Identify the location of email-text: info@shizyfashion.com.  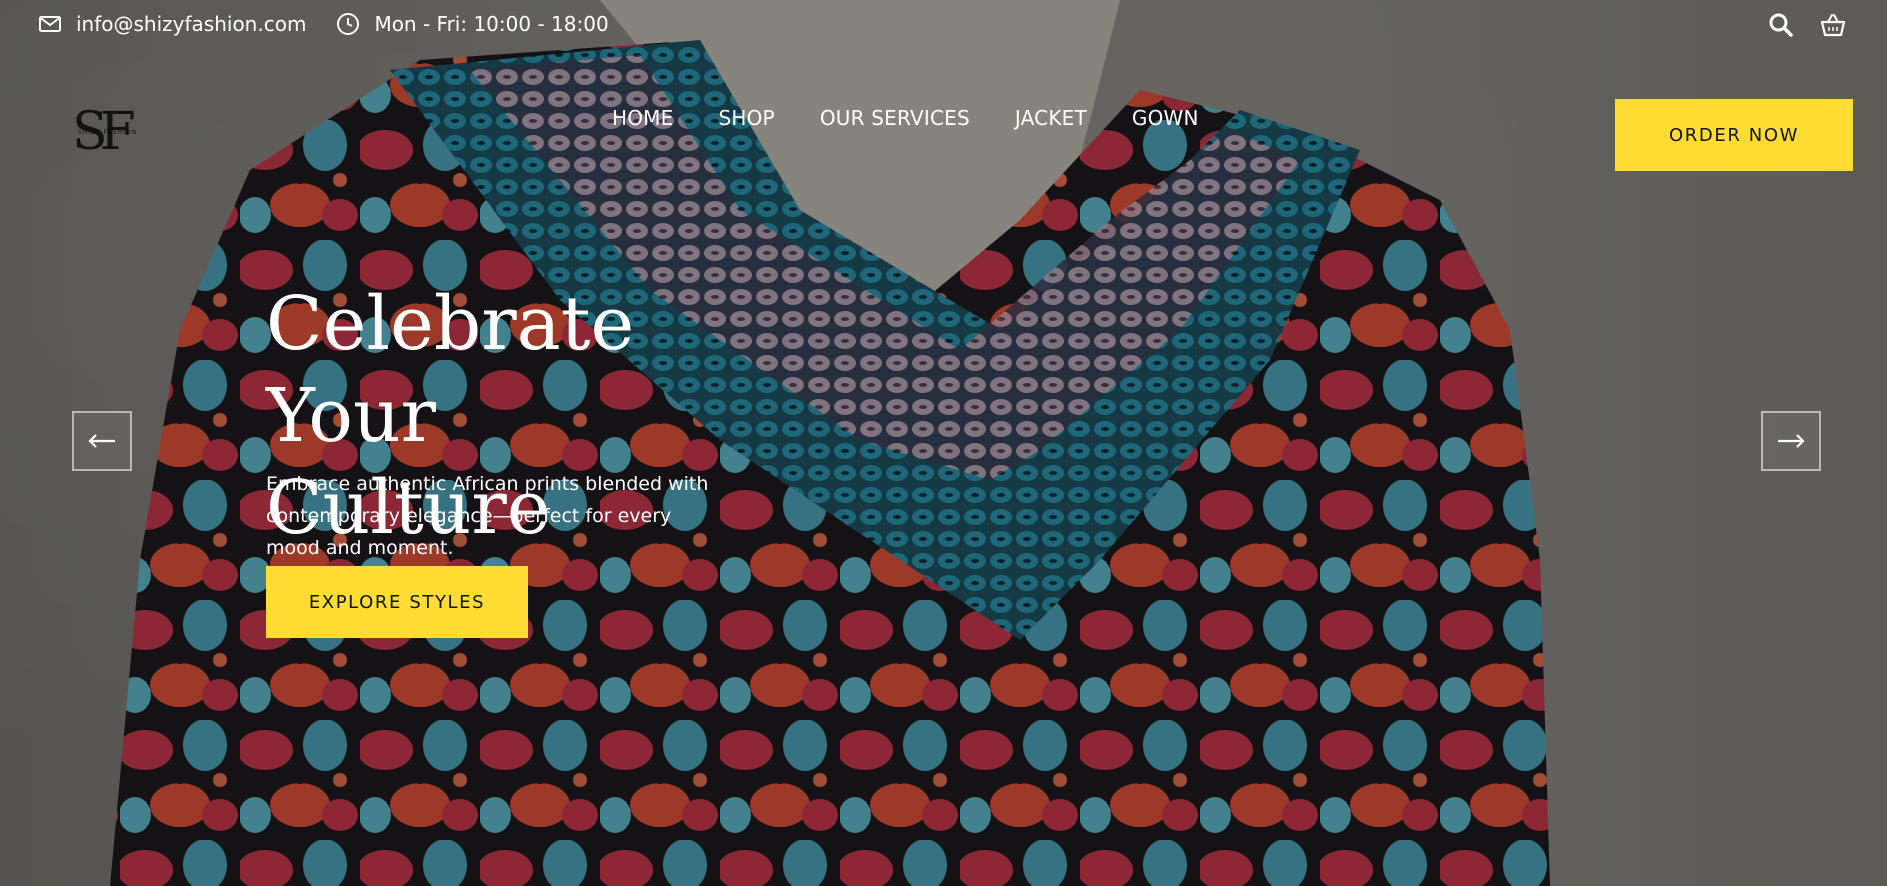
(191, 24).